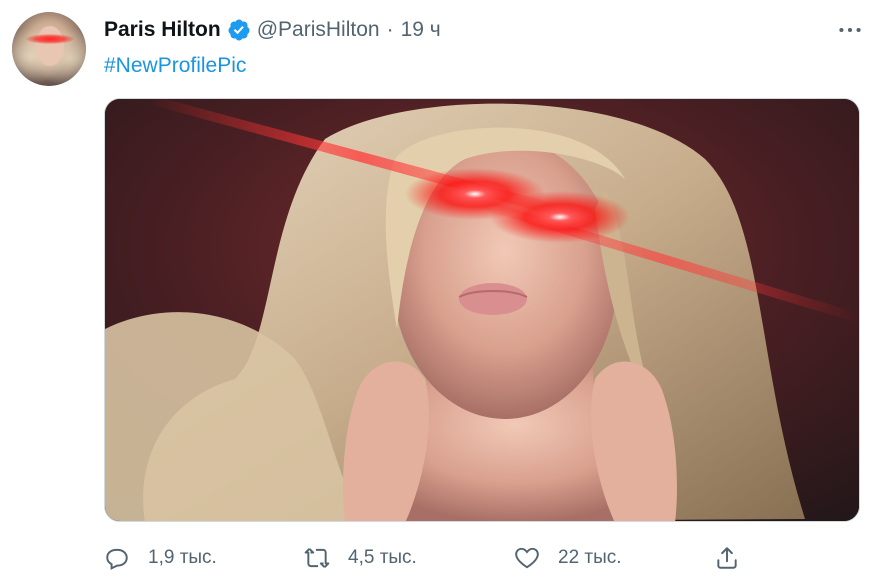 This screenshot has height=579, width=886. What do you see at coordinates (435, 558) in the screenshot?
I see `tweet-actions: 1,9 тыс. 4,5 тыс. 22 тыс.` at bounding box center [435, 558].